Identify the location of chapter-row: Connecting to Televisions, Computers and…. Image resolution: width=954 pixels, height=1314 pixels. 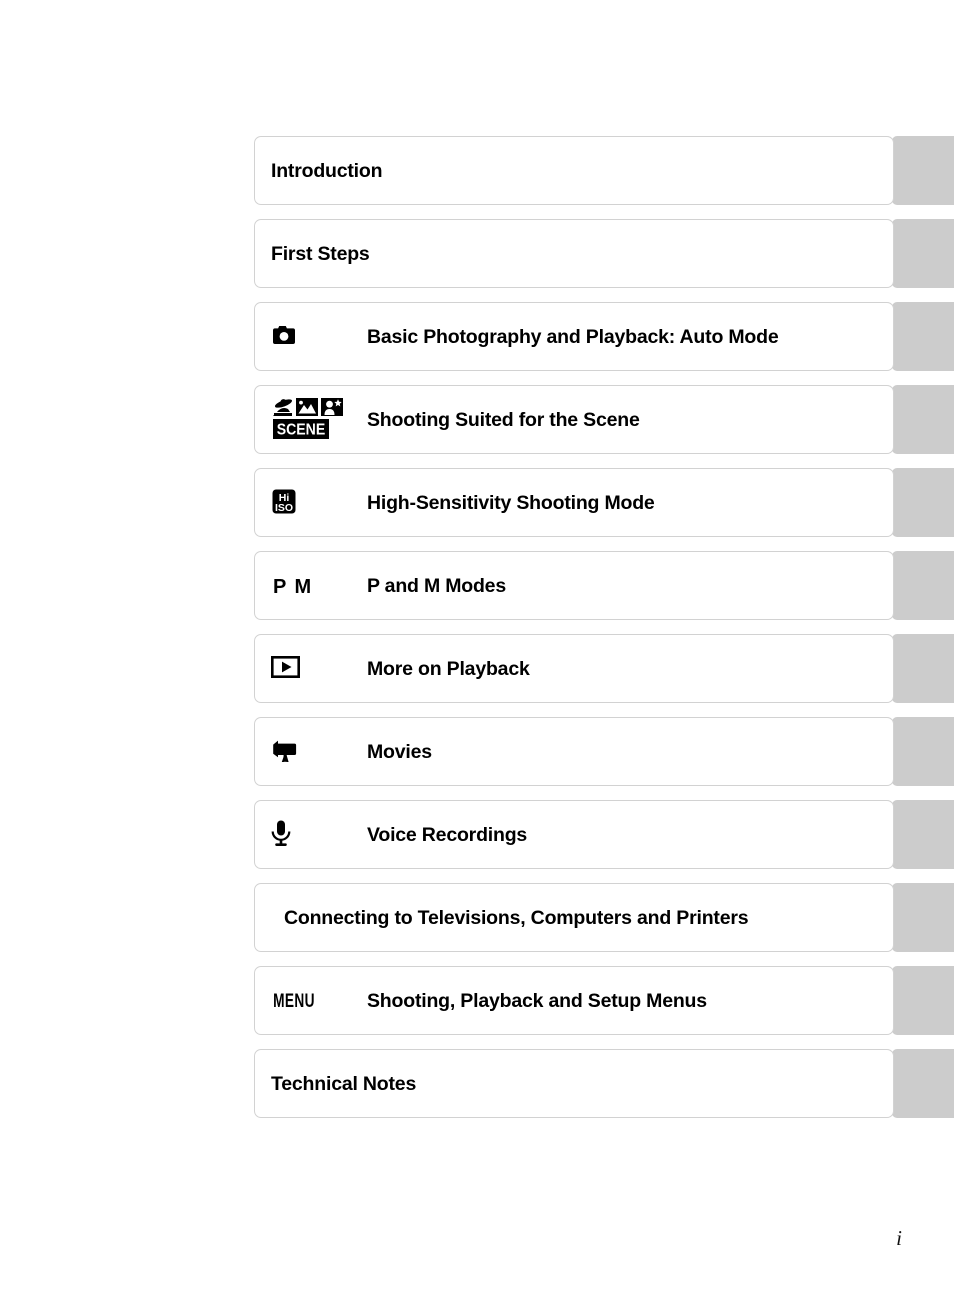
(604, 917).